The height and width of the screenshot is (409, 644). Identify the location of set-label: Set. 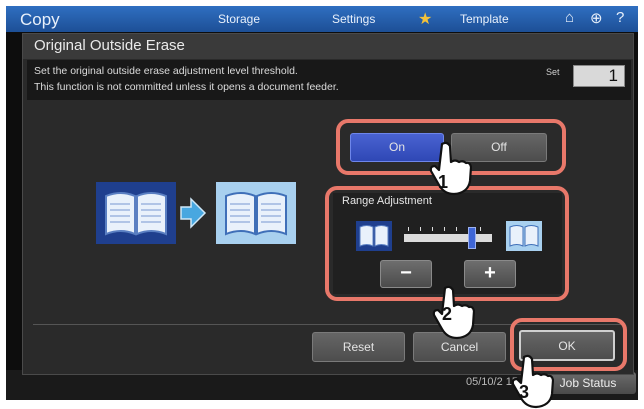
(553, 72).